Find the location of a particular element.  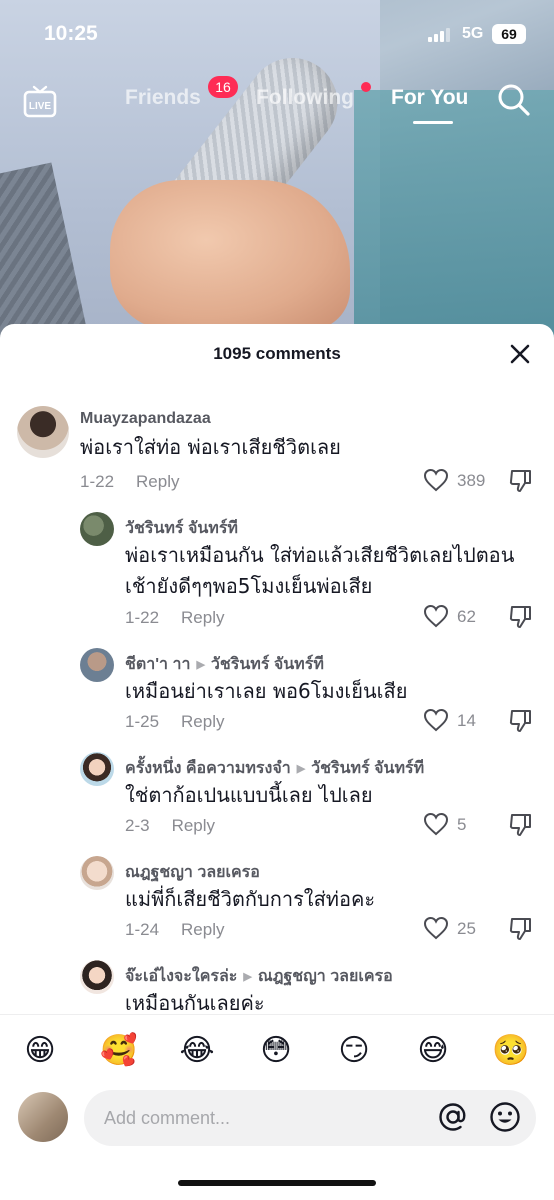

comments-header: 1095 comments is located at coordinates (277, 352).